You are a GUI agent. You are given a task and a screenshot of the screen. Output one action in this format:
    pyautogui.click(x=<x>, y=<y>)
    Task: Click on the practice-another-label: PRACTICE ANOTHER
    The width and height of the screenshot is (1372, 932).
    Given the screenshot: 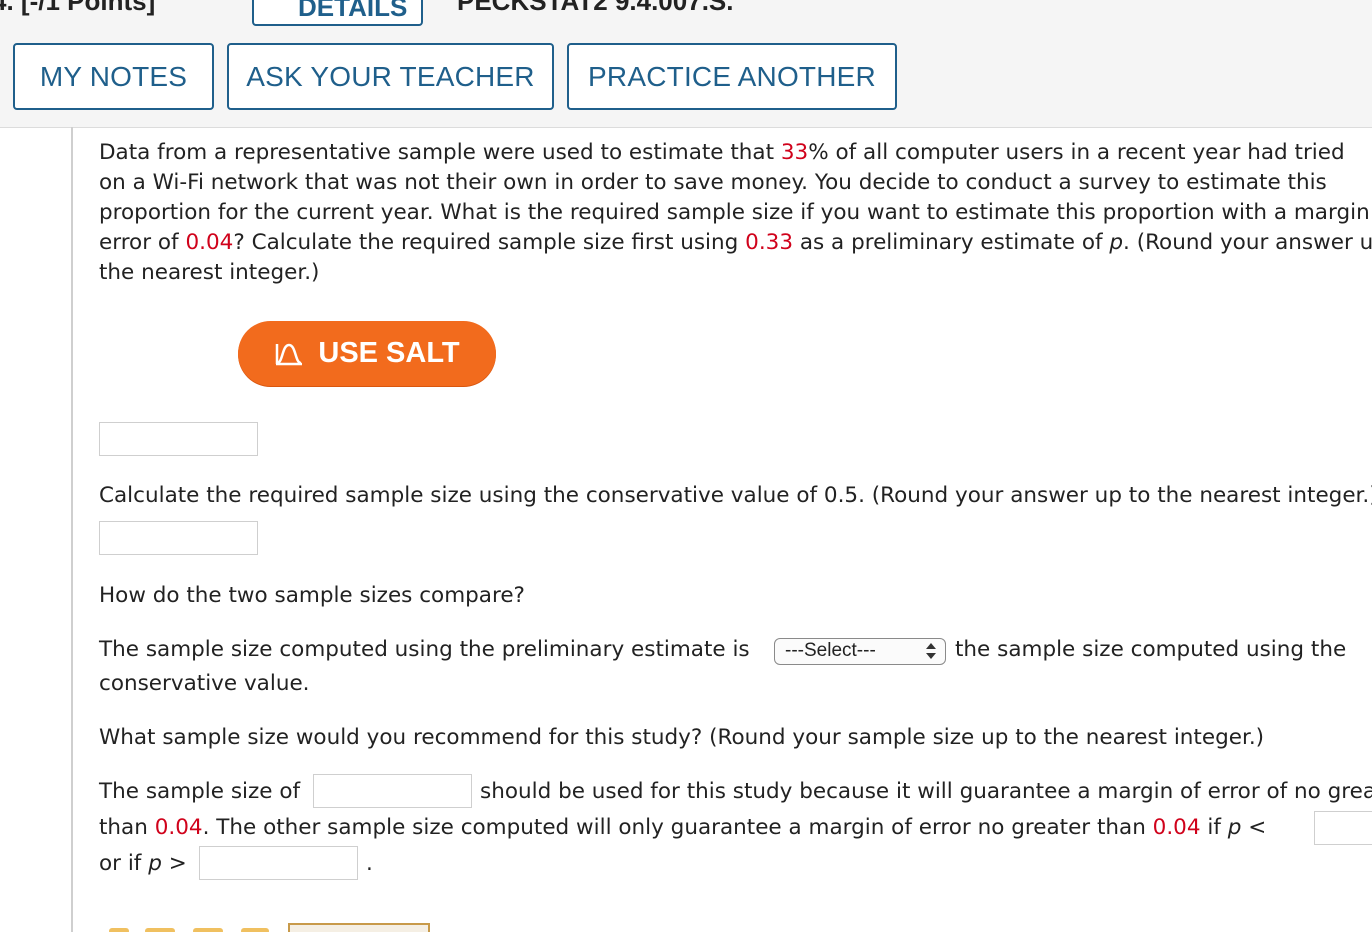 What is the action you would take?
    pyautogui.click(x=732, y=76)
    